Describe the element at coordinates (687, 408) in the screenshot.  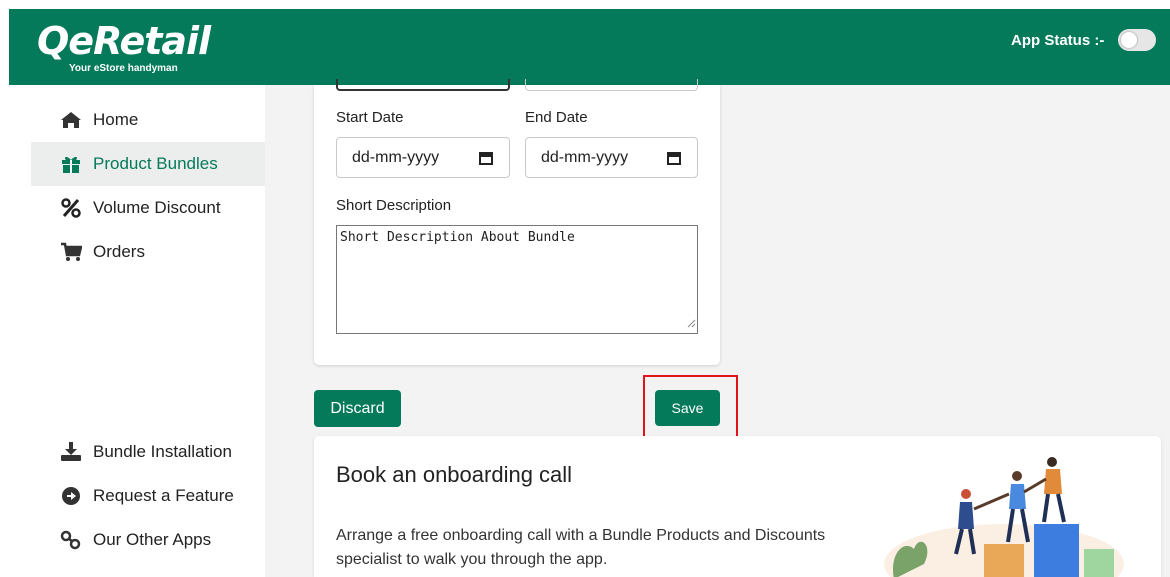
I see `save-button: Save` at that location.